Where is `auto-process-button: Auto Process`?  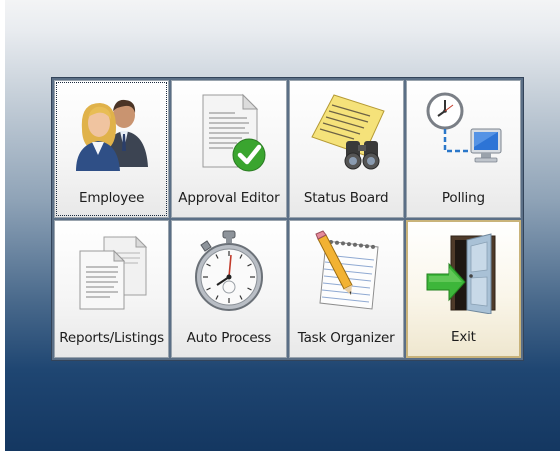 auto-process-button: Auto Process is located at coordinates (229, 289).